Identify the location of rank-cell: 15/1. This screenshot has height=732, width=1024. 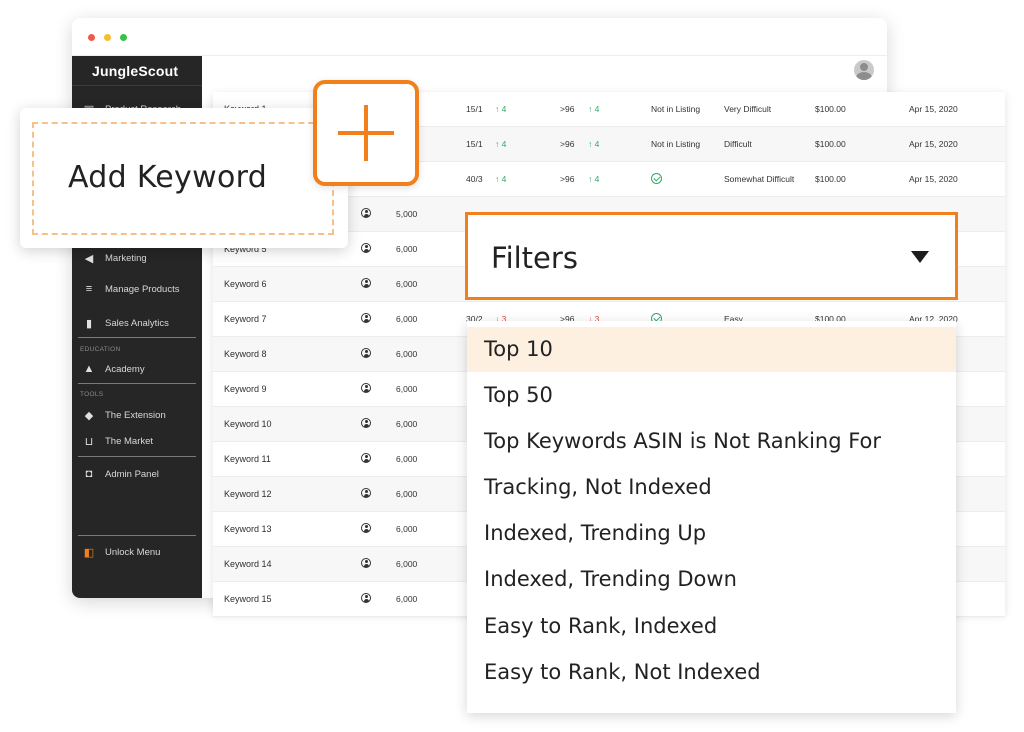
(474, 144).